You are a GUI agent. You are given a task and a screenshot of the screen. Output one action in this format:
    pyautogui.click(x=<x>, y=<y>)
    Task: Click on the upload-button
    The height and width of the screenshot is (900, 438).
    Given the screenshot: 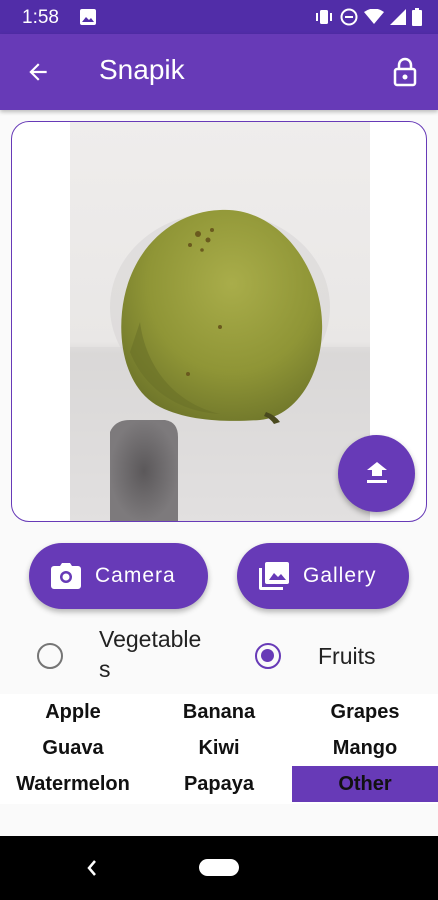 What is the action you would take?
    pyautogui.click(x=376, y=473)
    